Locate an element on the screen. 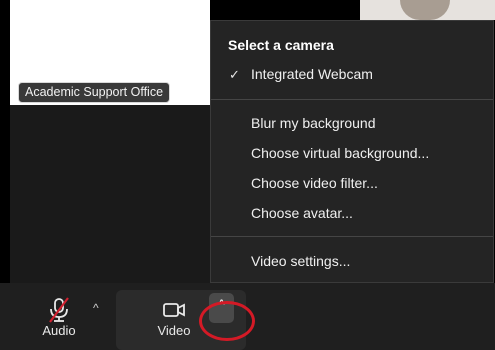 This screenshot has width=495, height=350. left-edge is located at coordinates (5, 141).